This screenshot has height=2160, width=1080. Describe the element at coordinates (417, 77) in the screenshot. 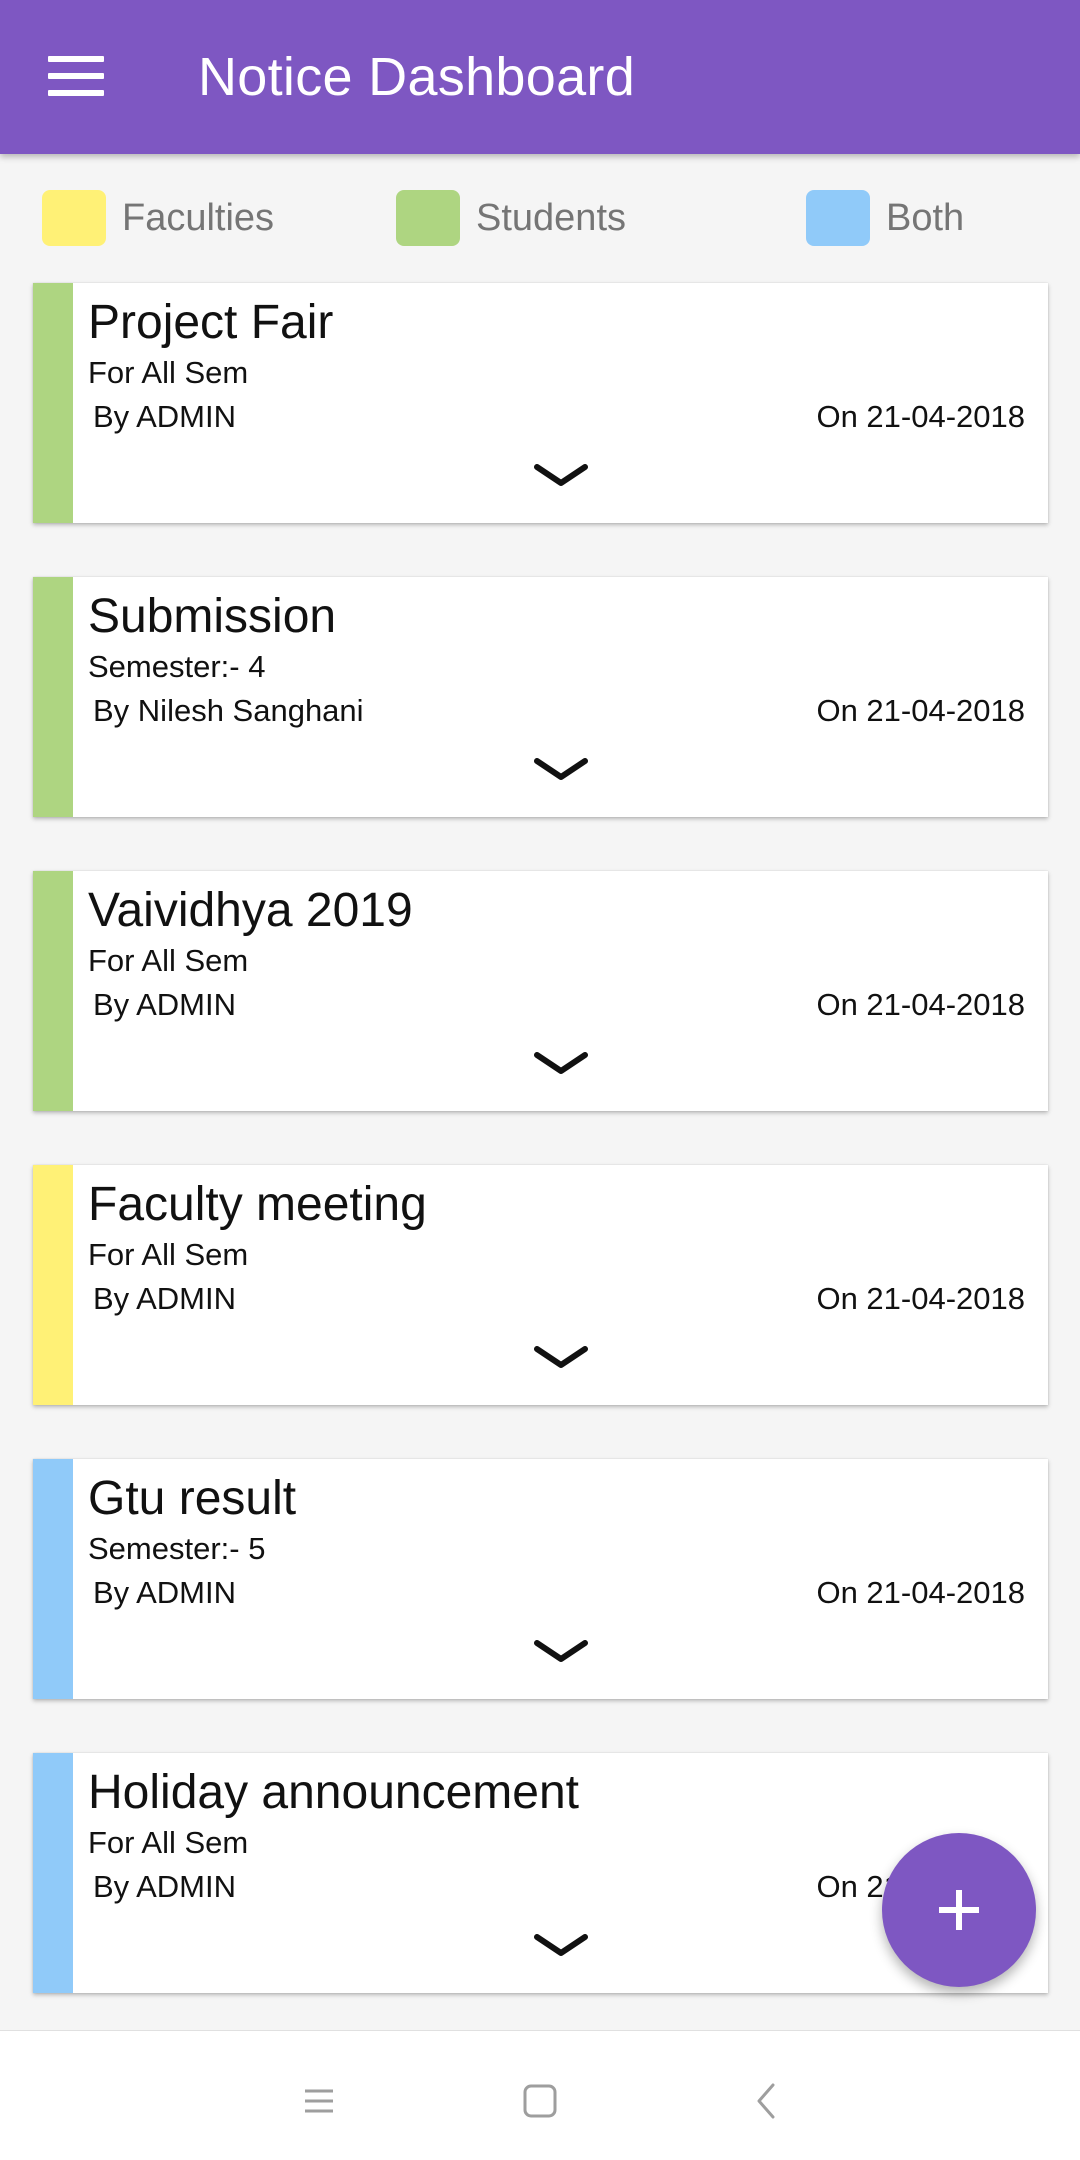

I see `app-title: Notice Dashboard` at that location.